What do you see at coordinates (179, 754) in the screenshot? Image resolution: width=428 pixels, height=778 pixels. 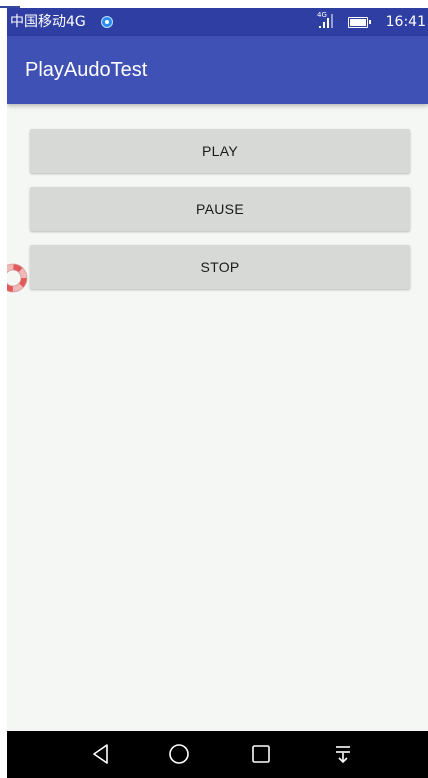 I see `home-icon` at bounding box center [179, 754].